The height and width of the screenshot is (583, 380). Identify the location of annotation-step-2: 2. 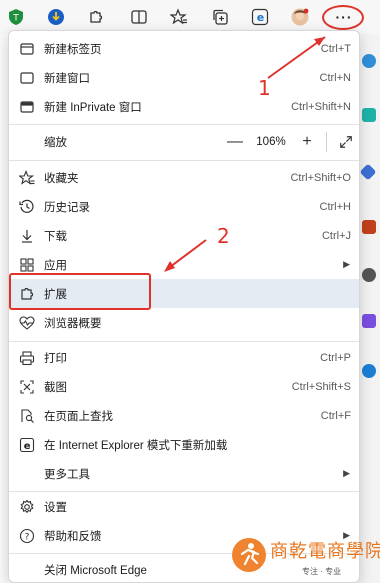
(223, 236).